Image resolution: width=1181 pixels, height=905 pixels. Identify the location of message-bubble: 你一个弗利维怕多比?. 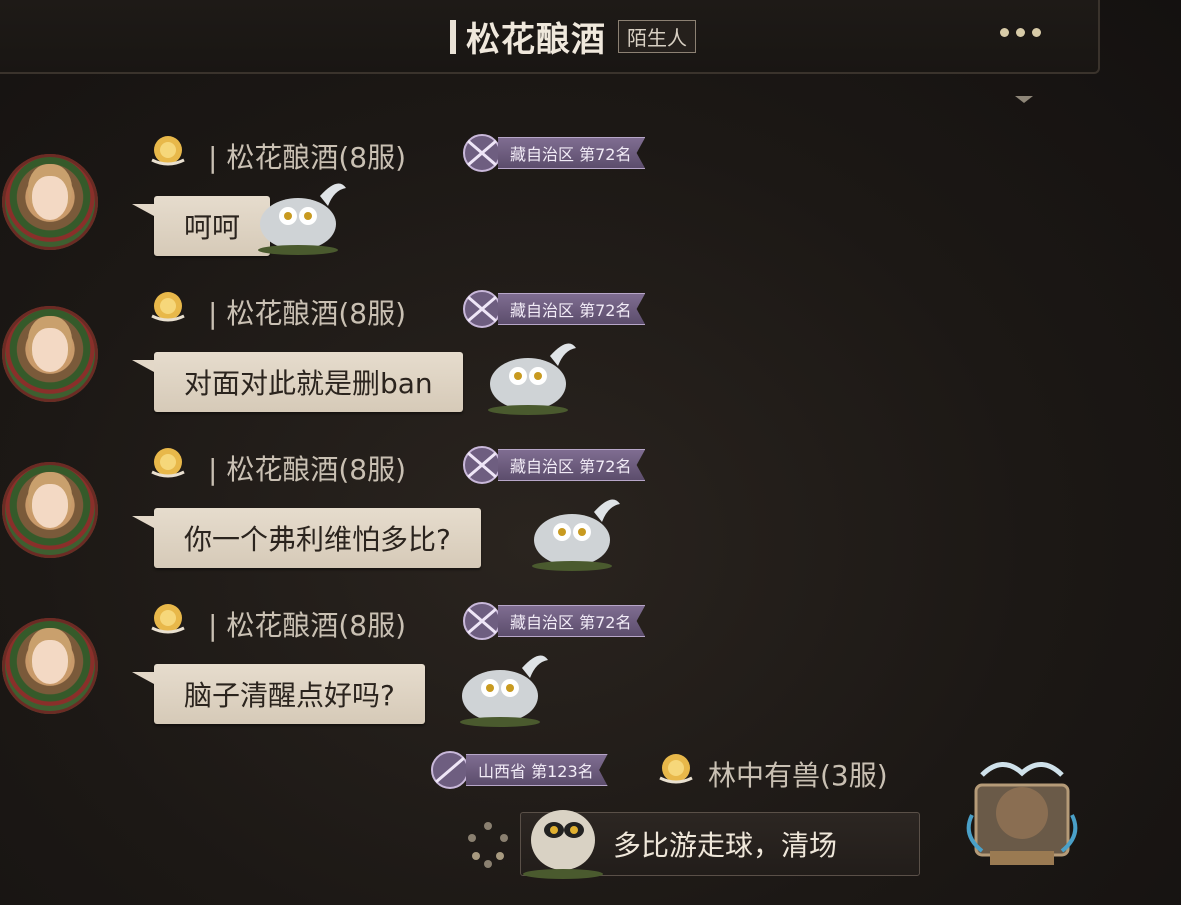
(306, 538).